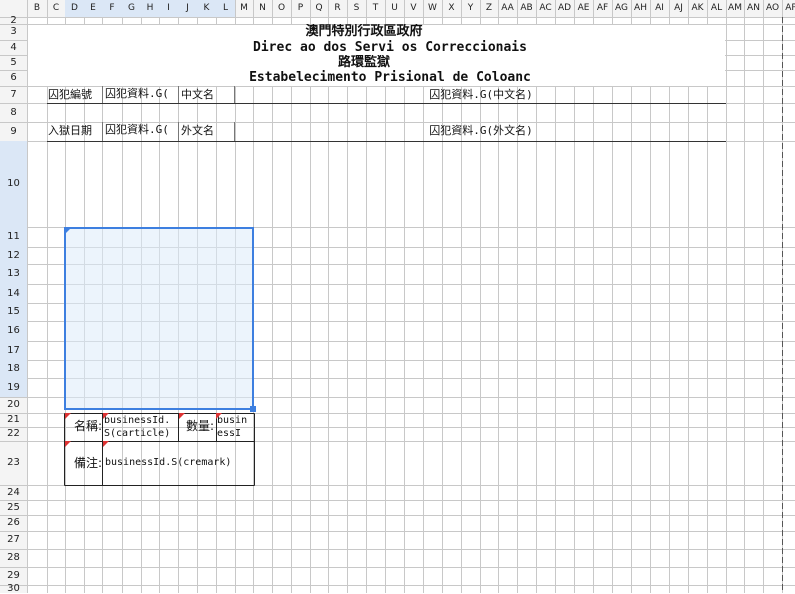 This screenshot has height=594, width=795. Describe the element at coordinates (640, 8) in the screenshot. I see `column-header-ah: AH` at that location.